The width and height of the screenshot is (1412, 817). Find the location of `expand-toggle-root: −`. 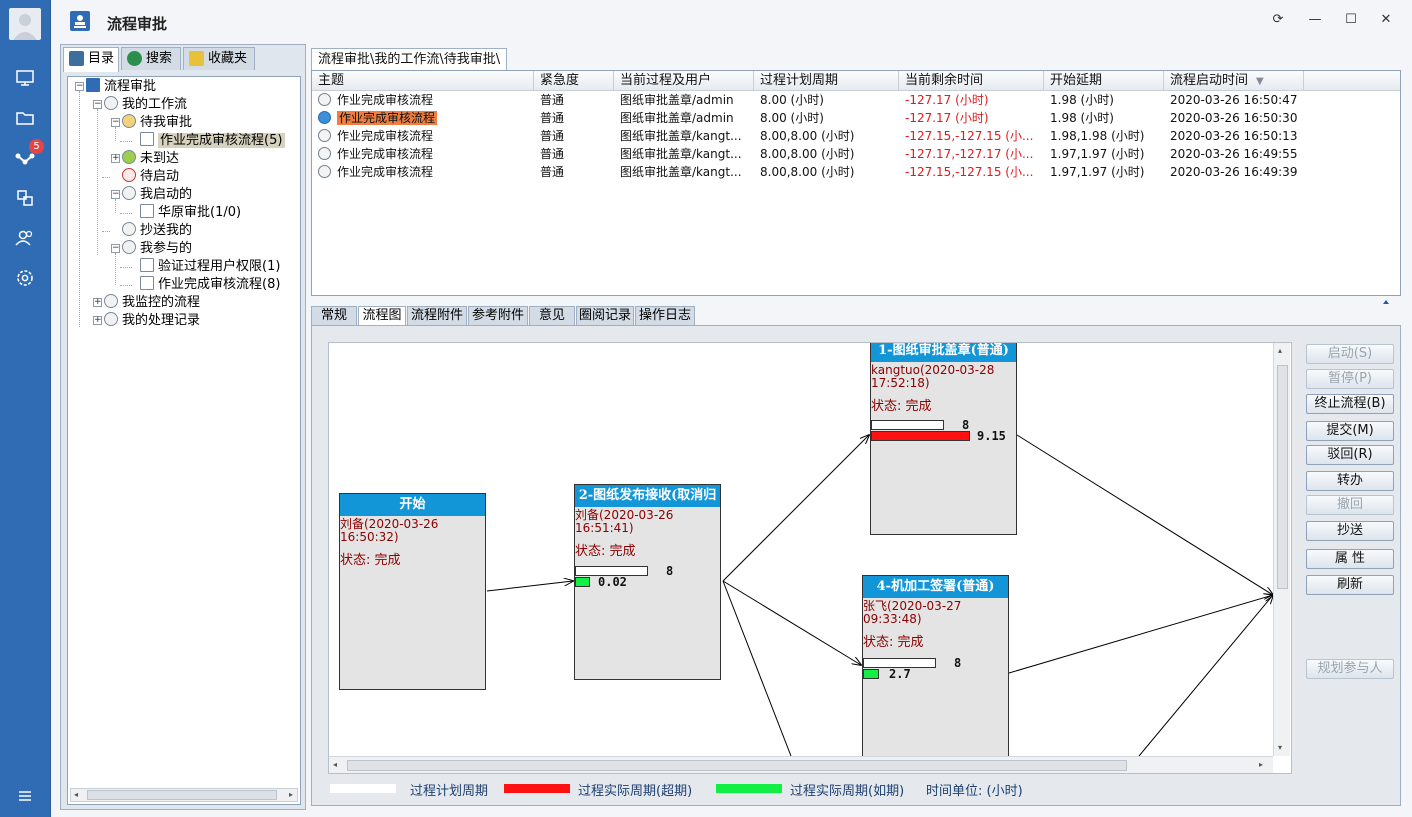

expand-toggle-root: − is located at coordinates (79, 86).